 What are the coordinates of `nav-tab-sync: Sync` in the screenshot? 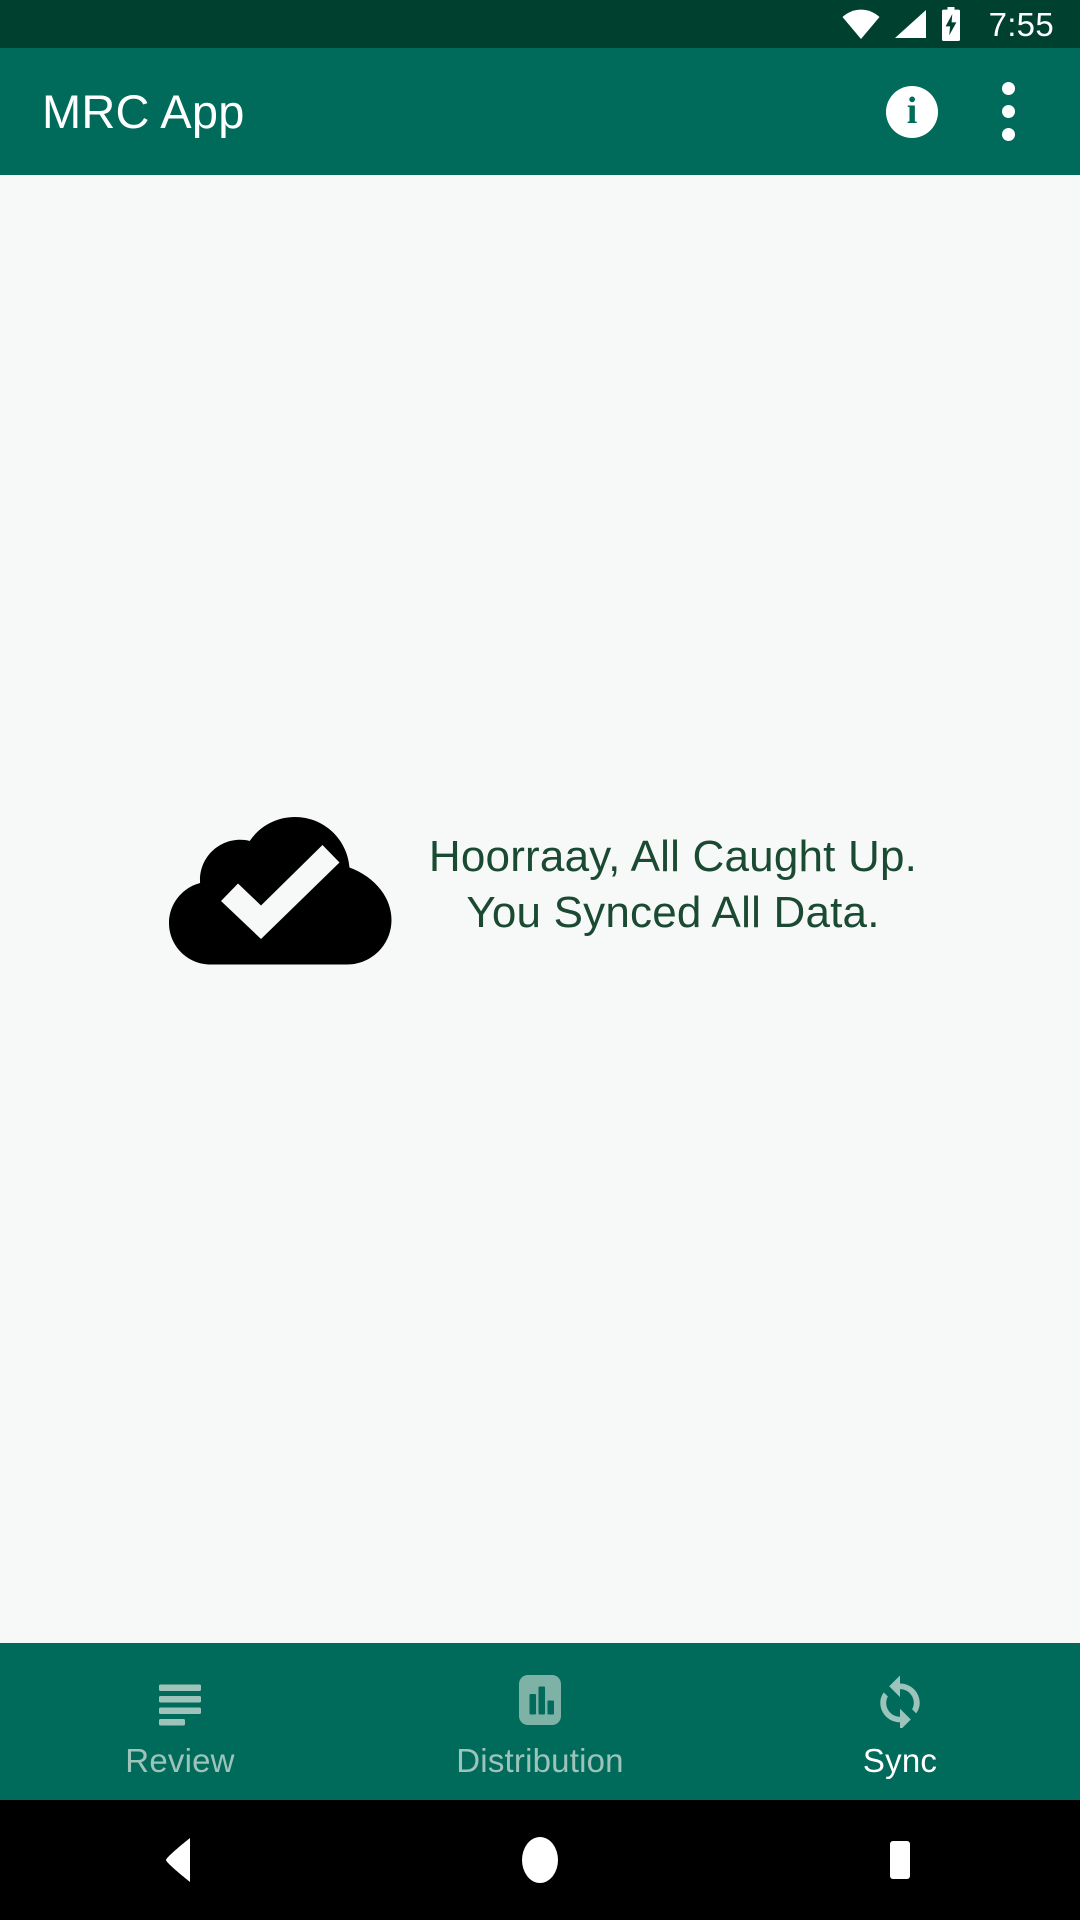 It's located at (900, 1721).